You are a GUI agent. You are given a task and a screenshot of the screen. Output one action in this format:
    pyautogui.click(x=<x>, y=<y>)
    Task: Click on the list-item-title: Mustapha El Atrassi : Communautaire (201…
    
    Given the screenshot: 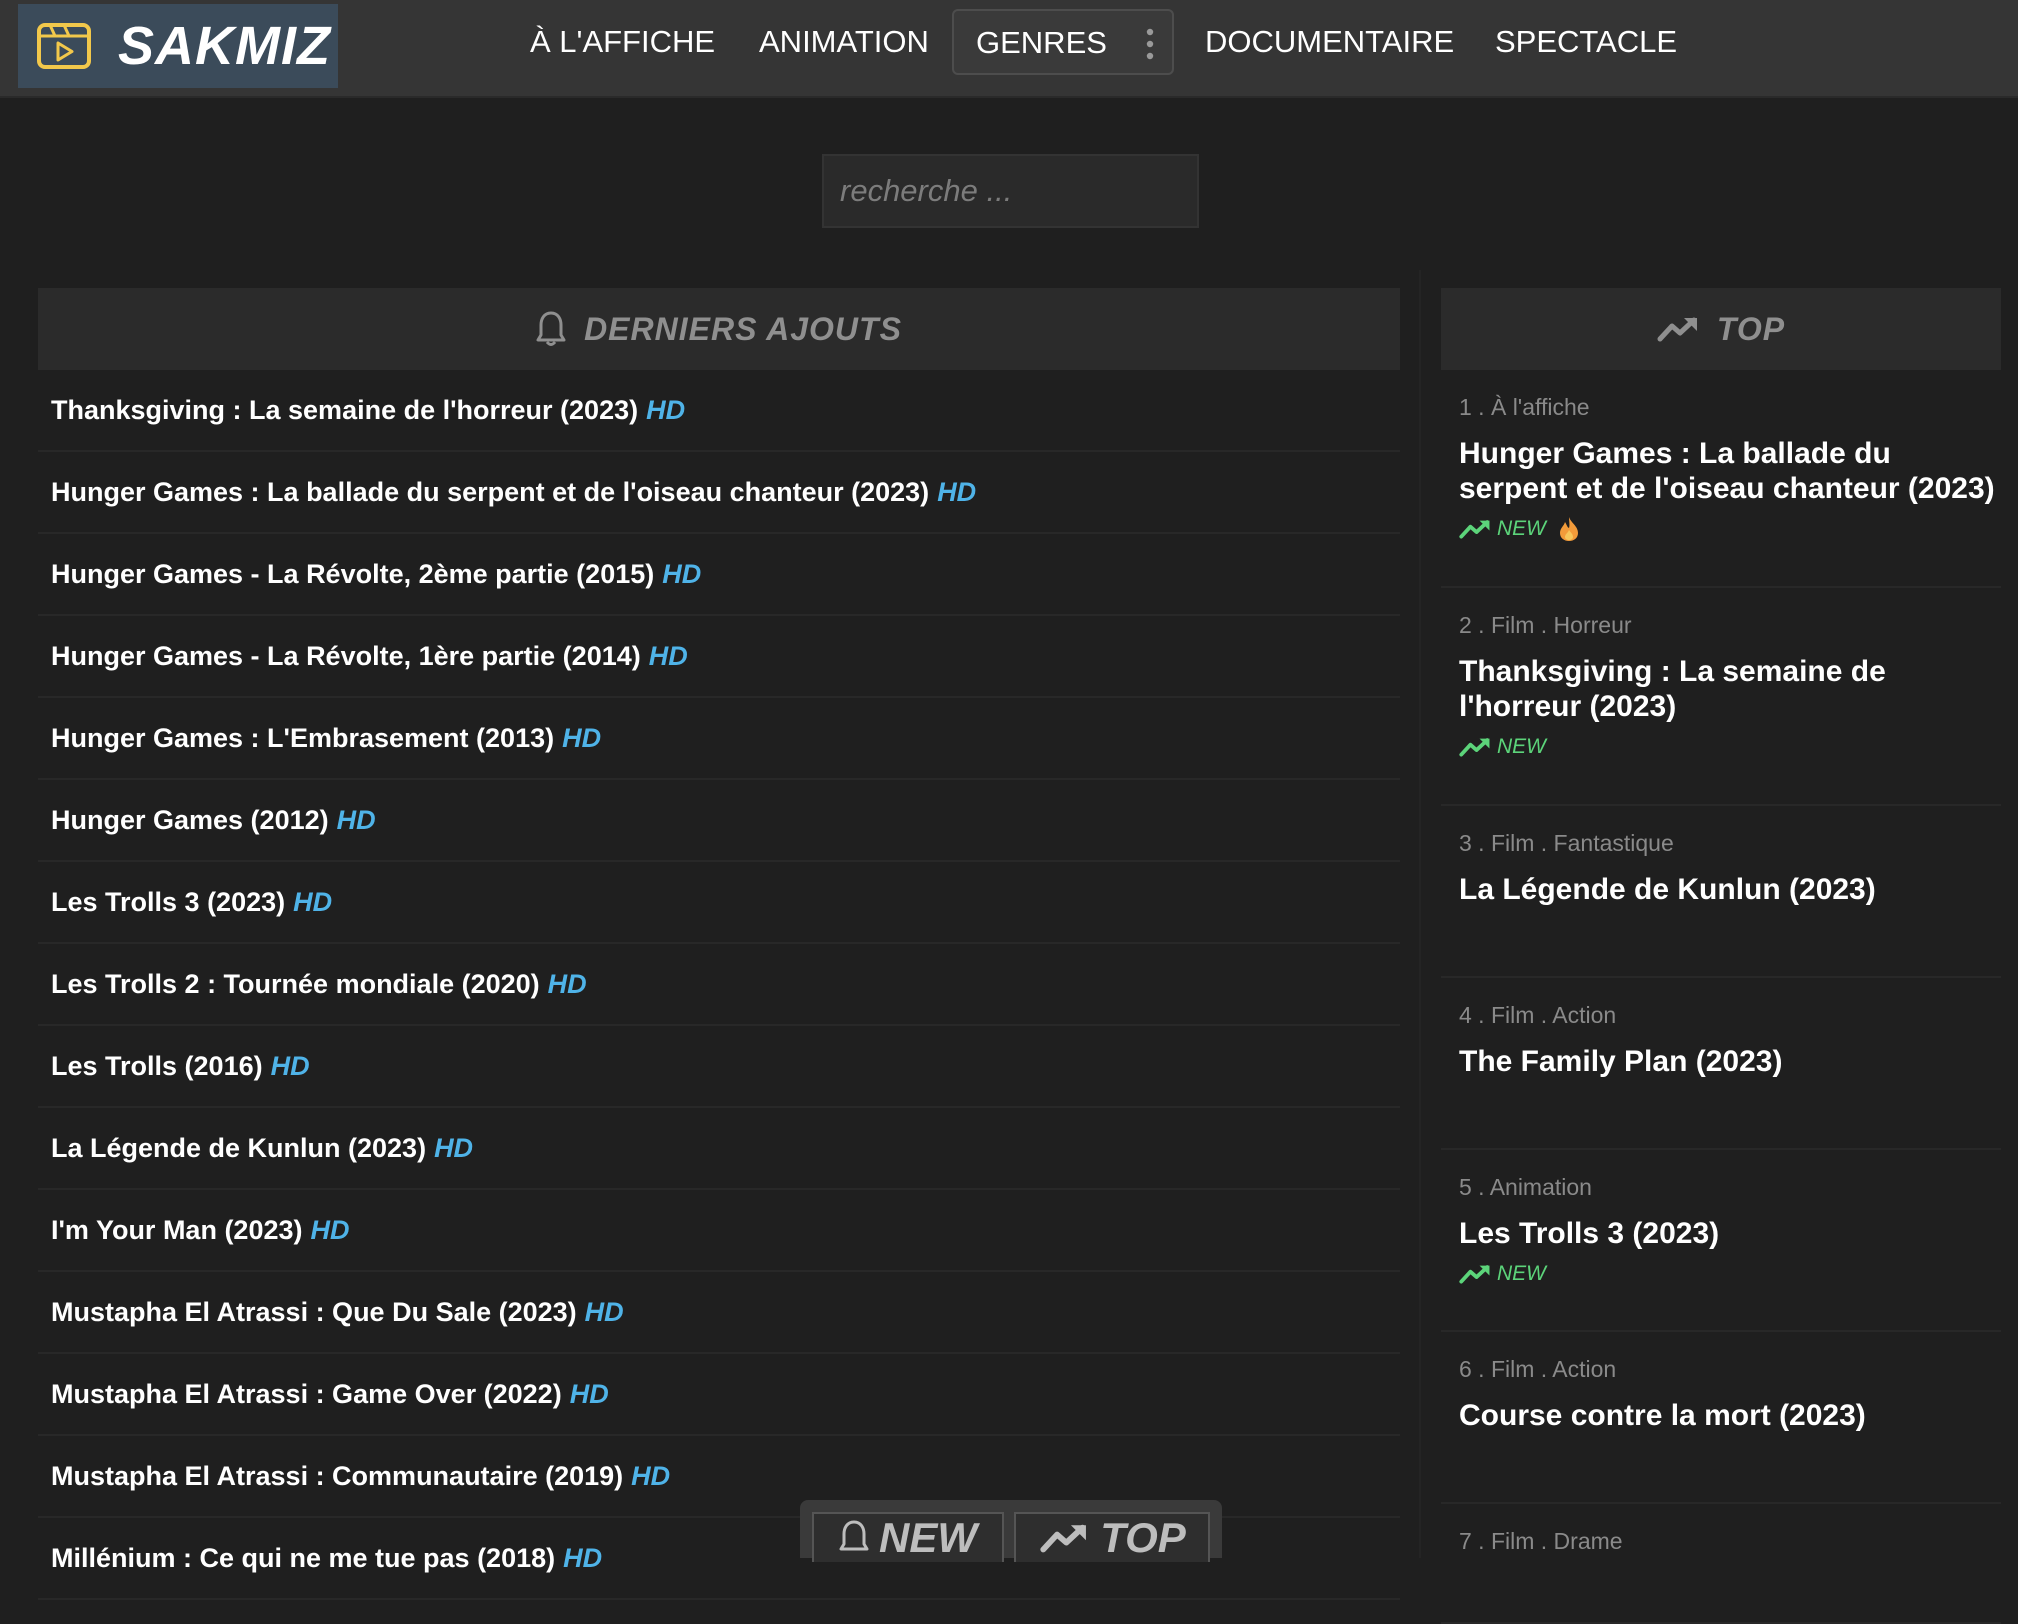 What is the action you would take?
    pyautogui.click(x=337, y=1475)
    